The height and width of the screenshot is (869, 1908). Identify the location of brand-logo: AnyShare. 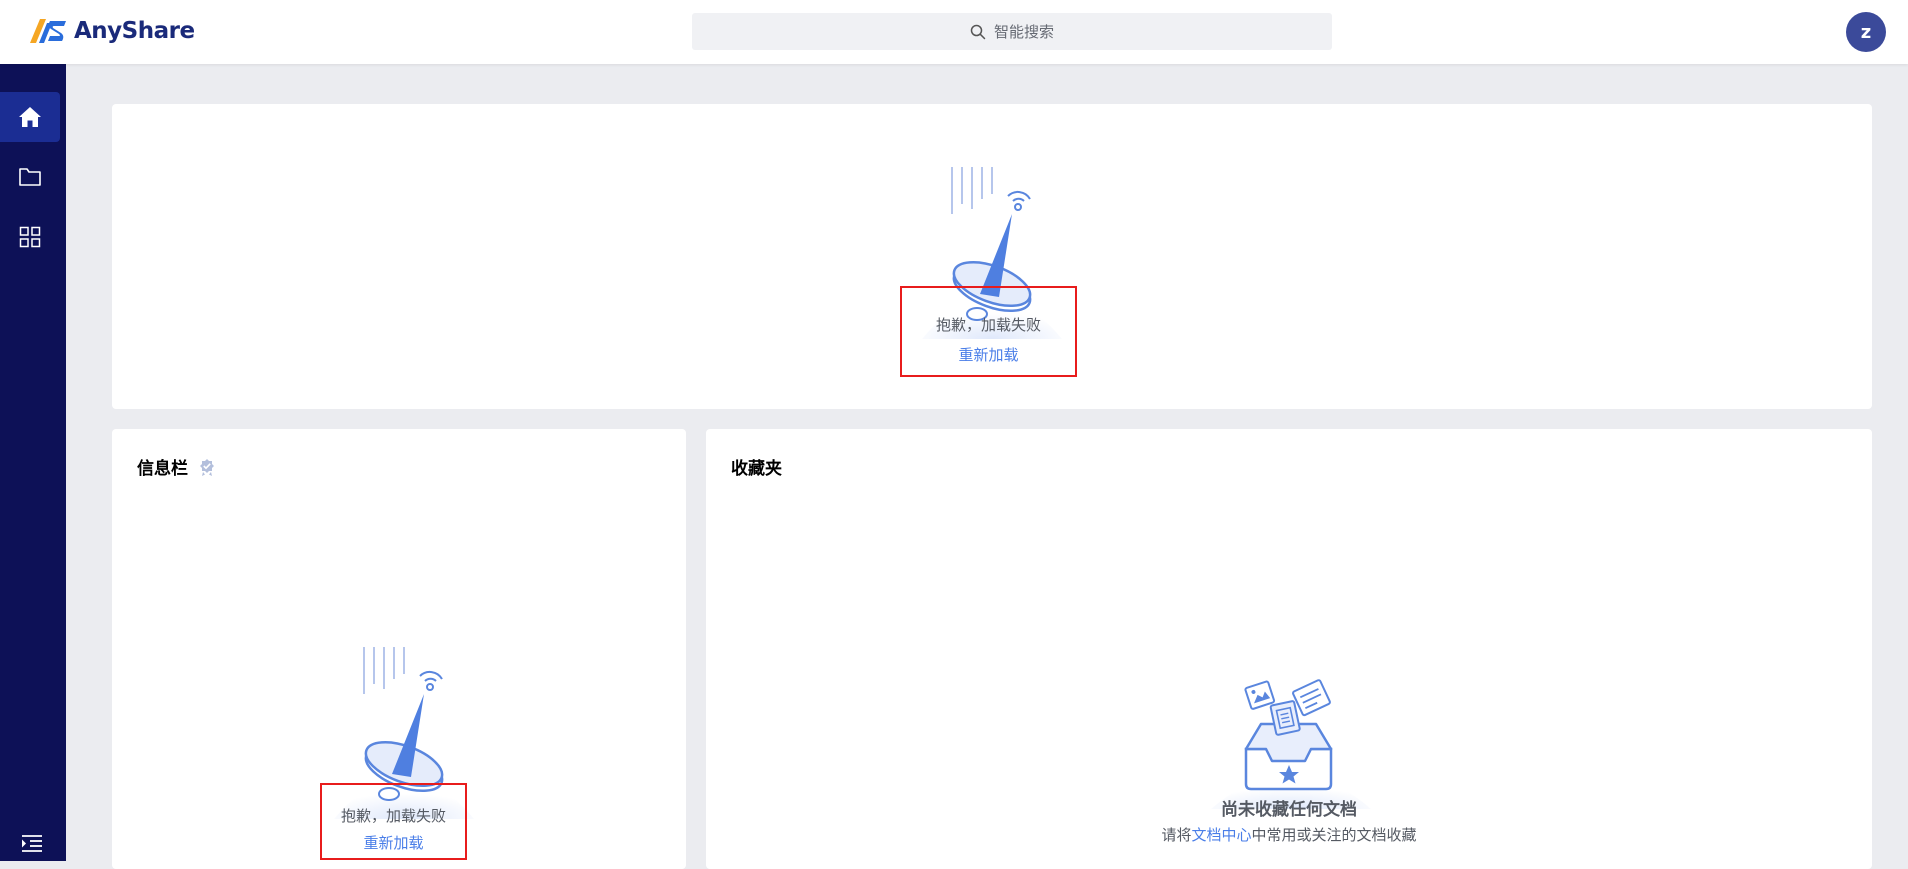
(111, 31).